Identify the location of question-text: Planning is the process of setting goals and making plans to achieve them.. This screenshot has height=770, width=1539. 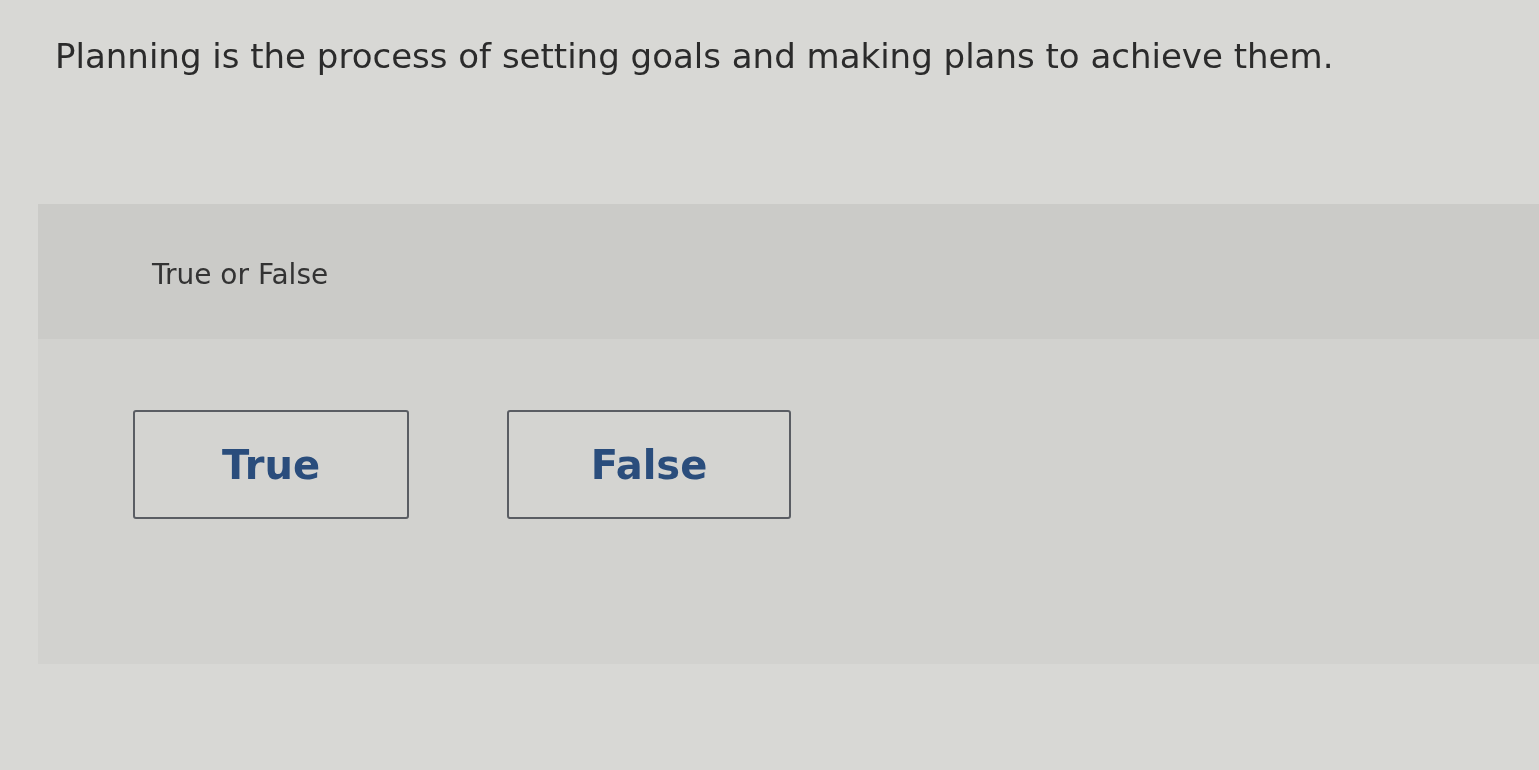
(694, 56).